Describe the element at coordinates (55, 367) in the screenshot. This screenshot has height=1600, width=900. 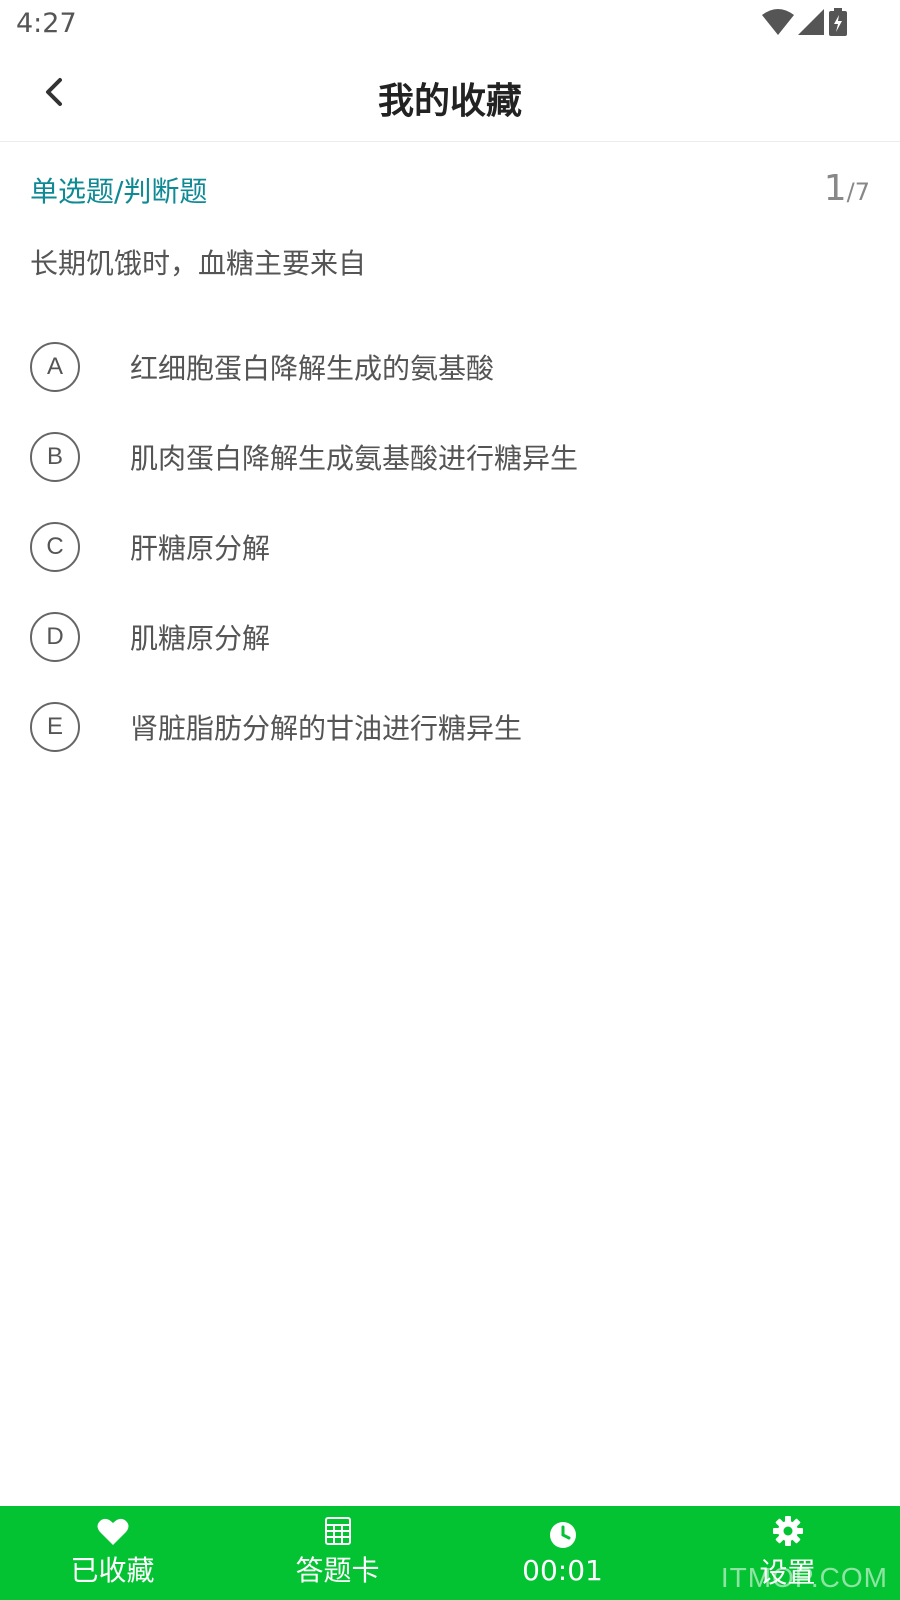
I see `option-letter: A` at that location.